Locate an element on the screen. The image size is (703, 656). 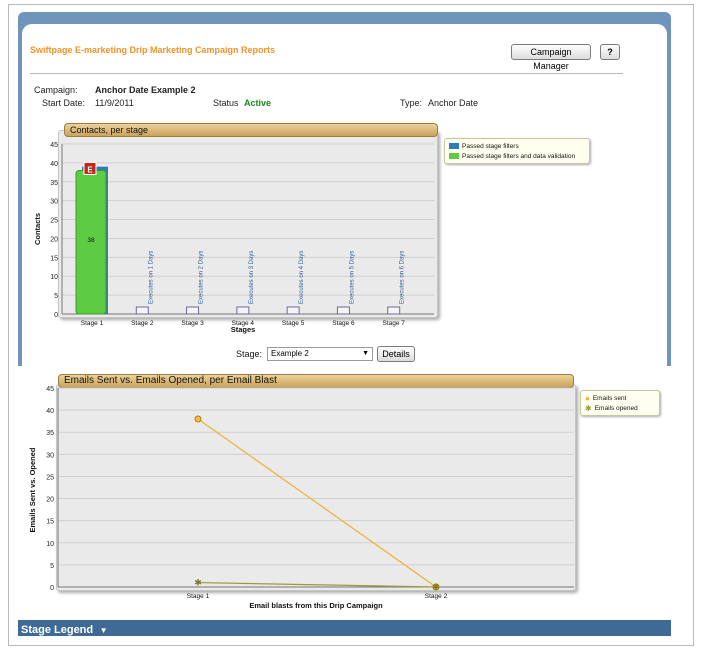
x-tick-label: Stage 5 is located at coordinates (293, 323).